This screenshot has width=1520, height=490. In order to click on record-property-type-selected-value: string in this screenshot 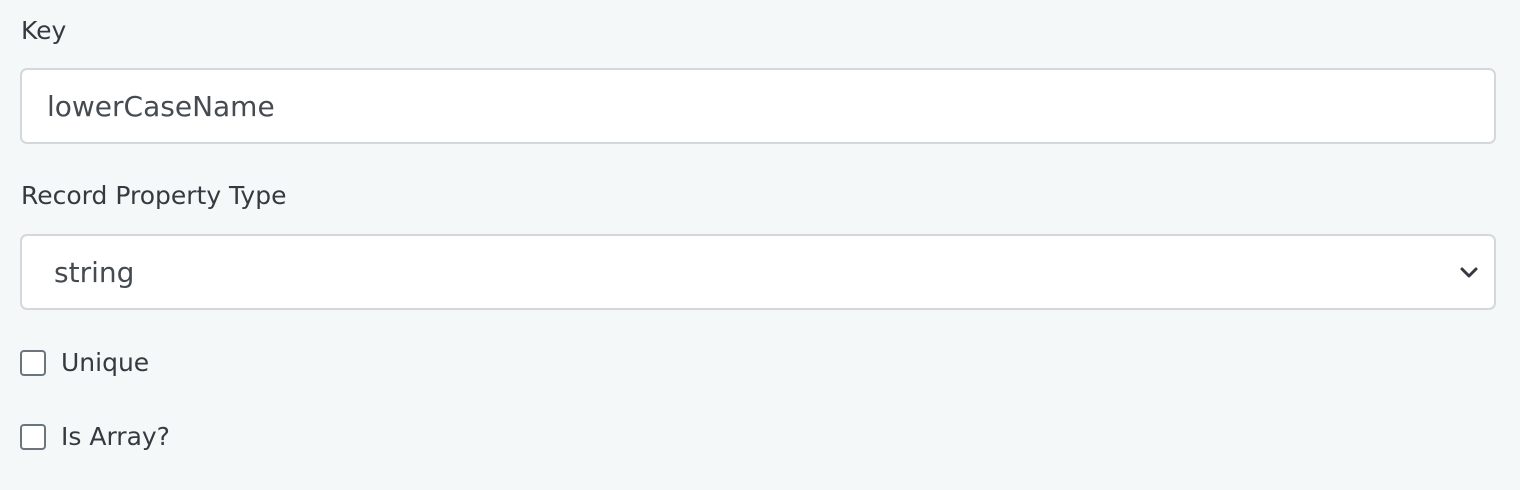, I will do `click(94, 272)`.